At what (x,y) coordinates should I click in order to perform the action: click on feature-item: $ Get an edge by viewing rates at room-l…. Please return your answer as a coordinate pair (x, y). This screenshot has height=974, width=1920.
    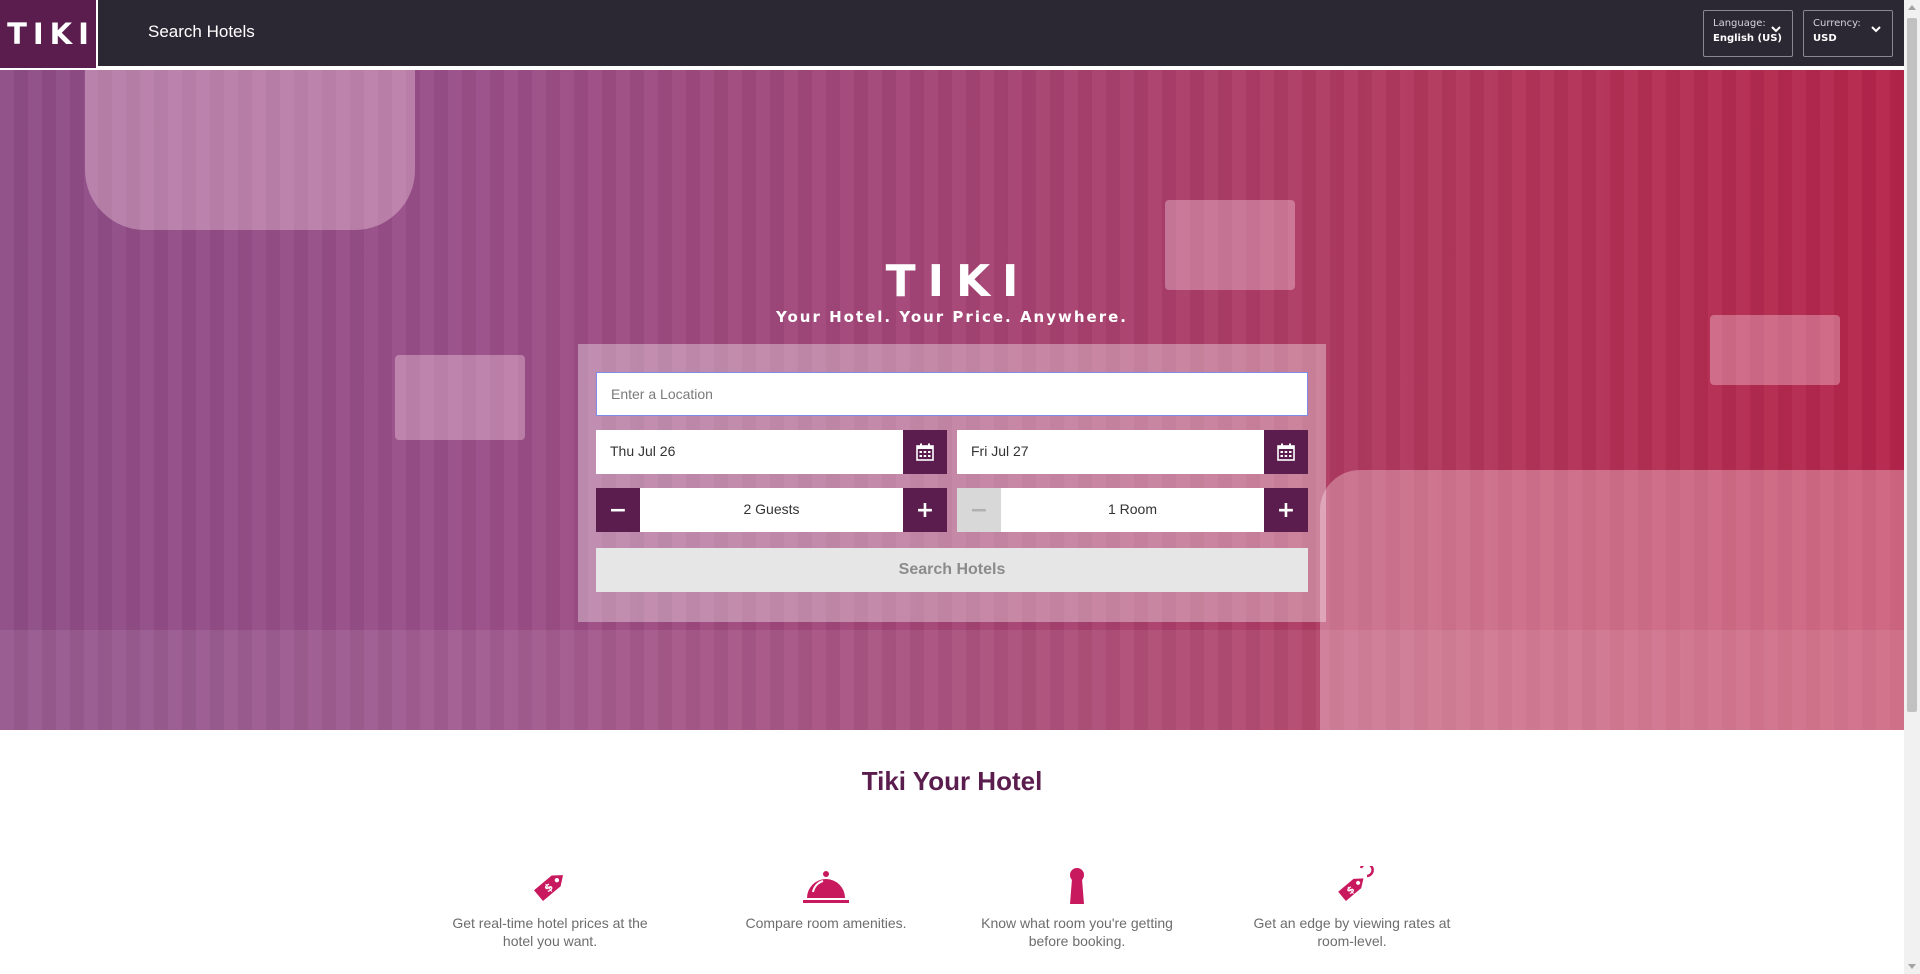
    Looking at the image, I should click on (1352, 908).